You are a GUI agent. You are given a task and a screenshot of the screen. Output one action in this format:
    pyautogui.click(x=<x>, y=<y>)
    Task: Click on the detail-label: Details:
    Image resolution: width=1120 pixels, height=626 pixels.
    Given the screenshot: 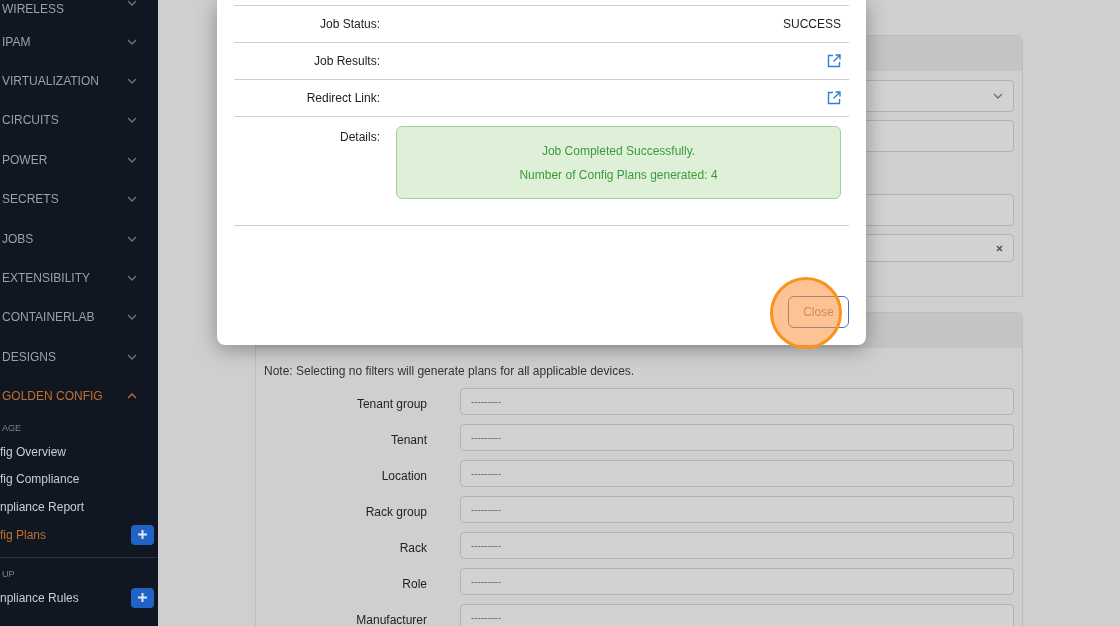 What is the action you would take?
    pyautogui.click(x=359, y=137)
    